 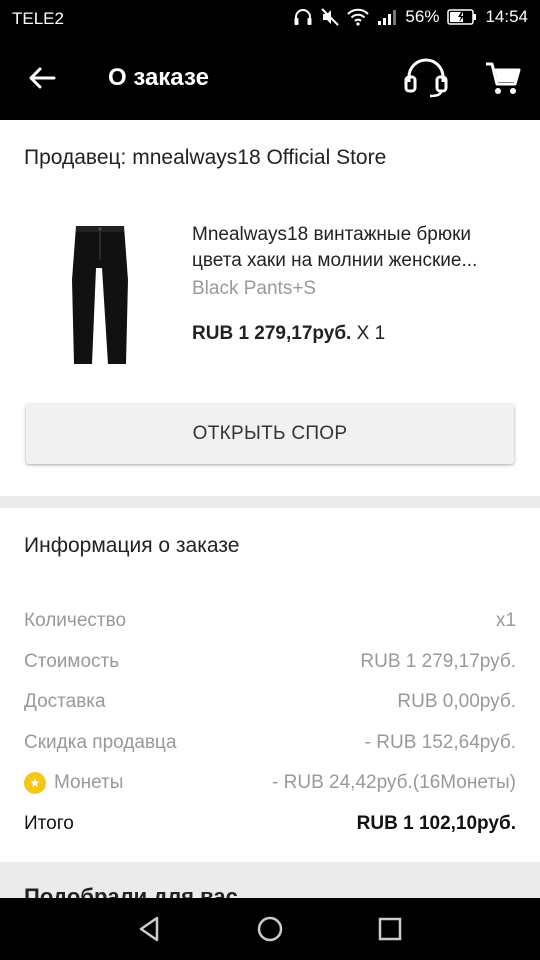 I want to click on info-row-total: Итого RUB 1 102,10руб., so click(x=270, y=827).